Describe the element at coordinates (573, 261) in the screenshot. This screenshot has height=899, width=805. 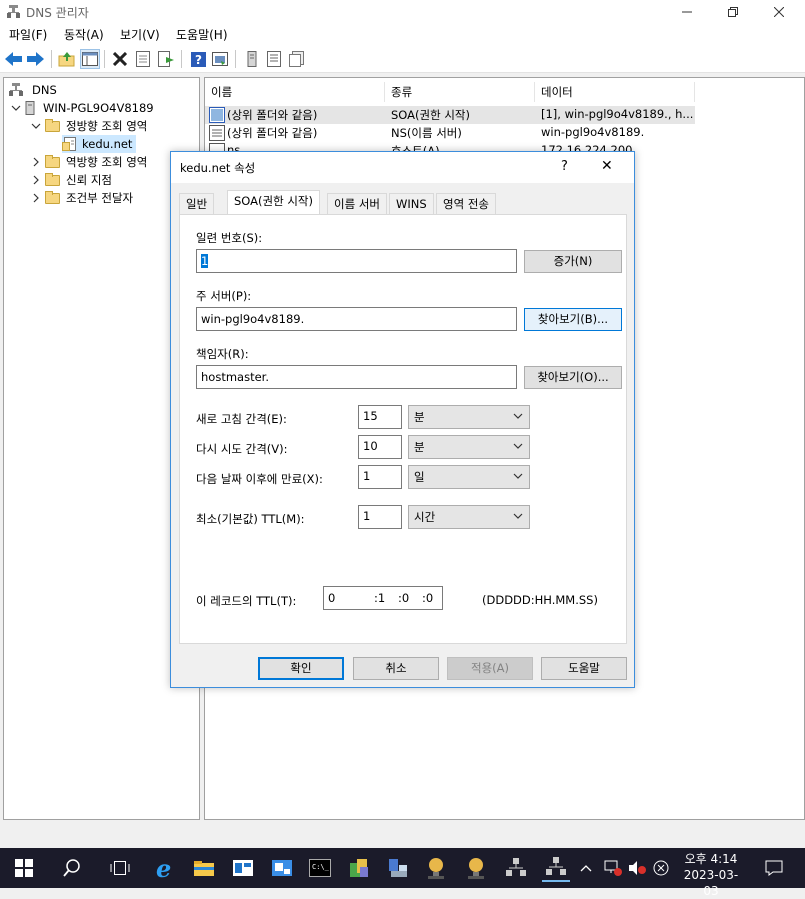
I see `increment-button: 증가(N)` at that location.